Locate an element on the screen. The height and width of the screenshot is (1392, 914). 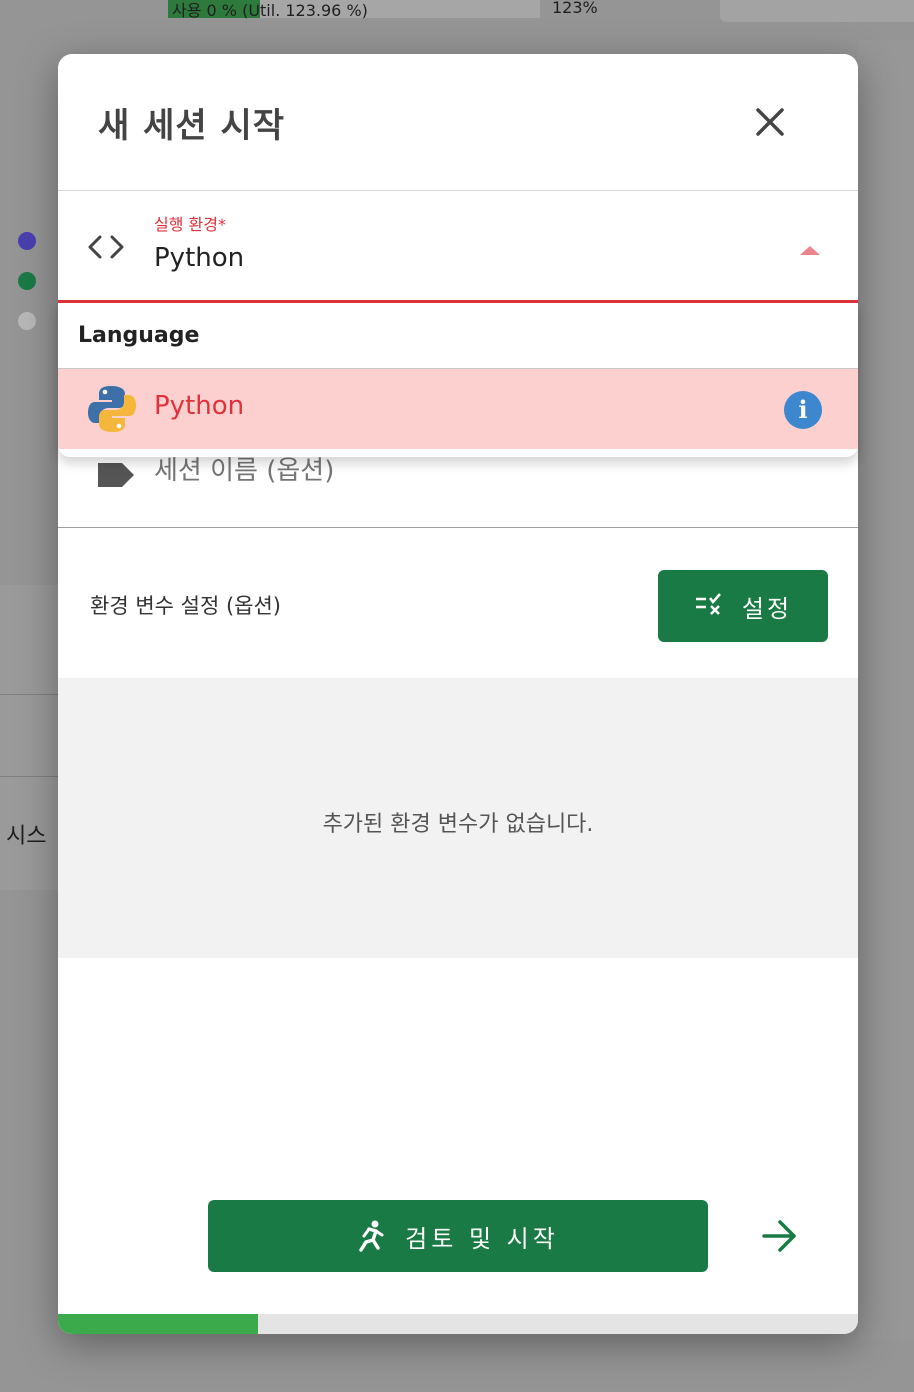
background-card is located at coordinates (817, 11).